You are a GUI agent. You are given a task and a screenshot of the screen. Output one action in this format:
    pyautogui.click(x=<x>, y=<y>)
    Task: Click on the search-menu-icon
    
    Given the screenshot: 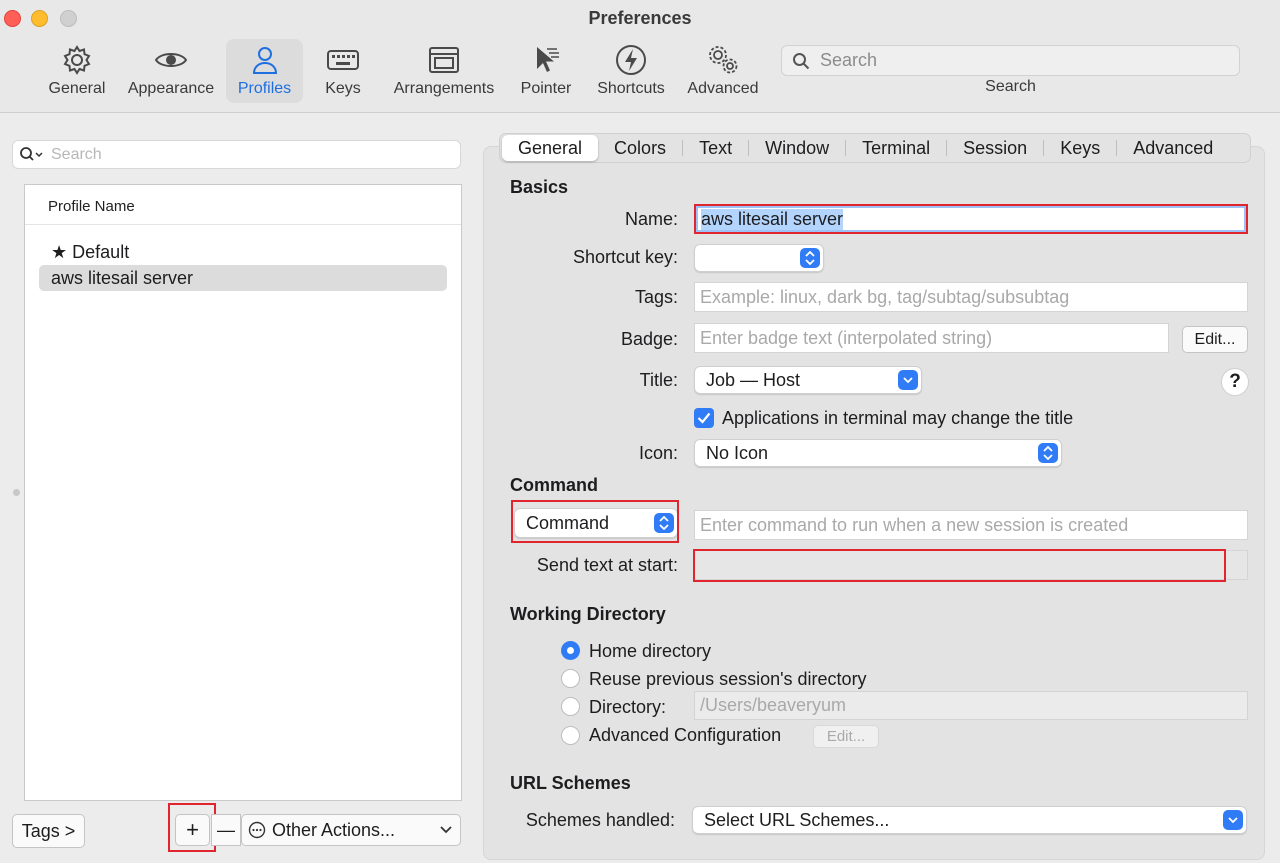 What is the action you would take?
    pyautogui.click(x=31, y=153)
    